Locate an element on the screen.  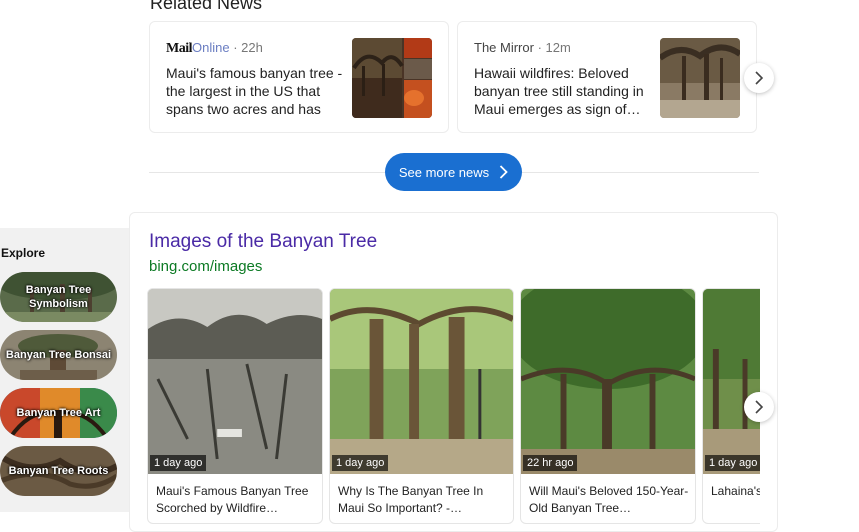
image-time-badge: 22 hr ago is located at coordinates (550, 463).